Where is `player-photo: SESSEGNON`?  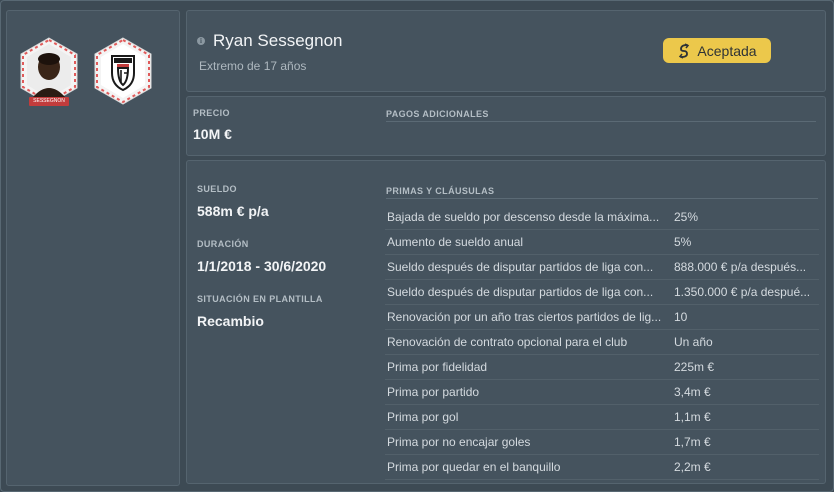
player-photo: SESSEGNON is located at coordinates (49, 71).